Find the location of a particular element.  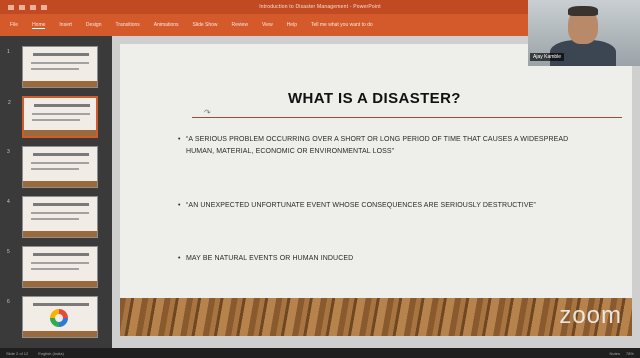

webcam-video-tile: Ajay Kamble is located at coordinates (584, 33).